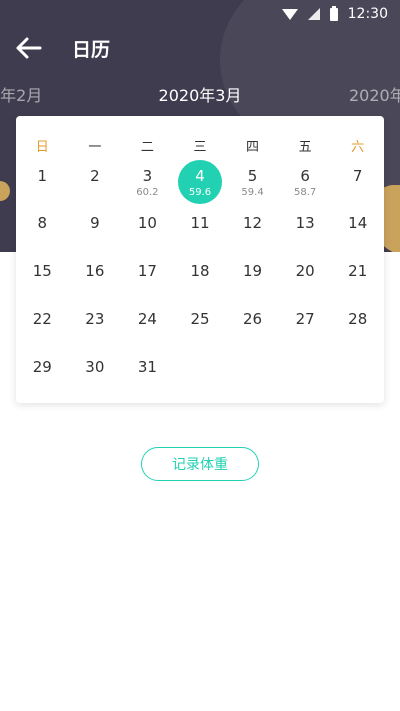  I want to click on weekday-label: 二, so click(147, 147).